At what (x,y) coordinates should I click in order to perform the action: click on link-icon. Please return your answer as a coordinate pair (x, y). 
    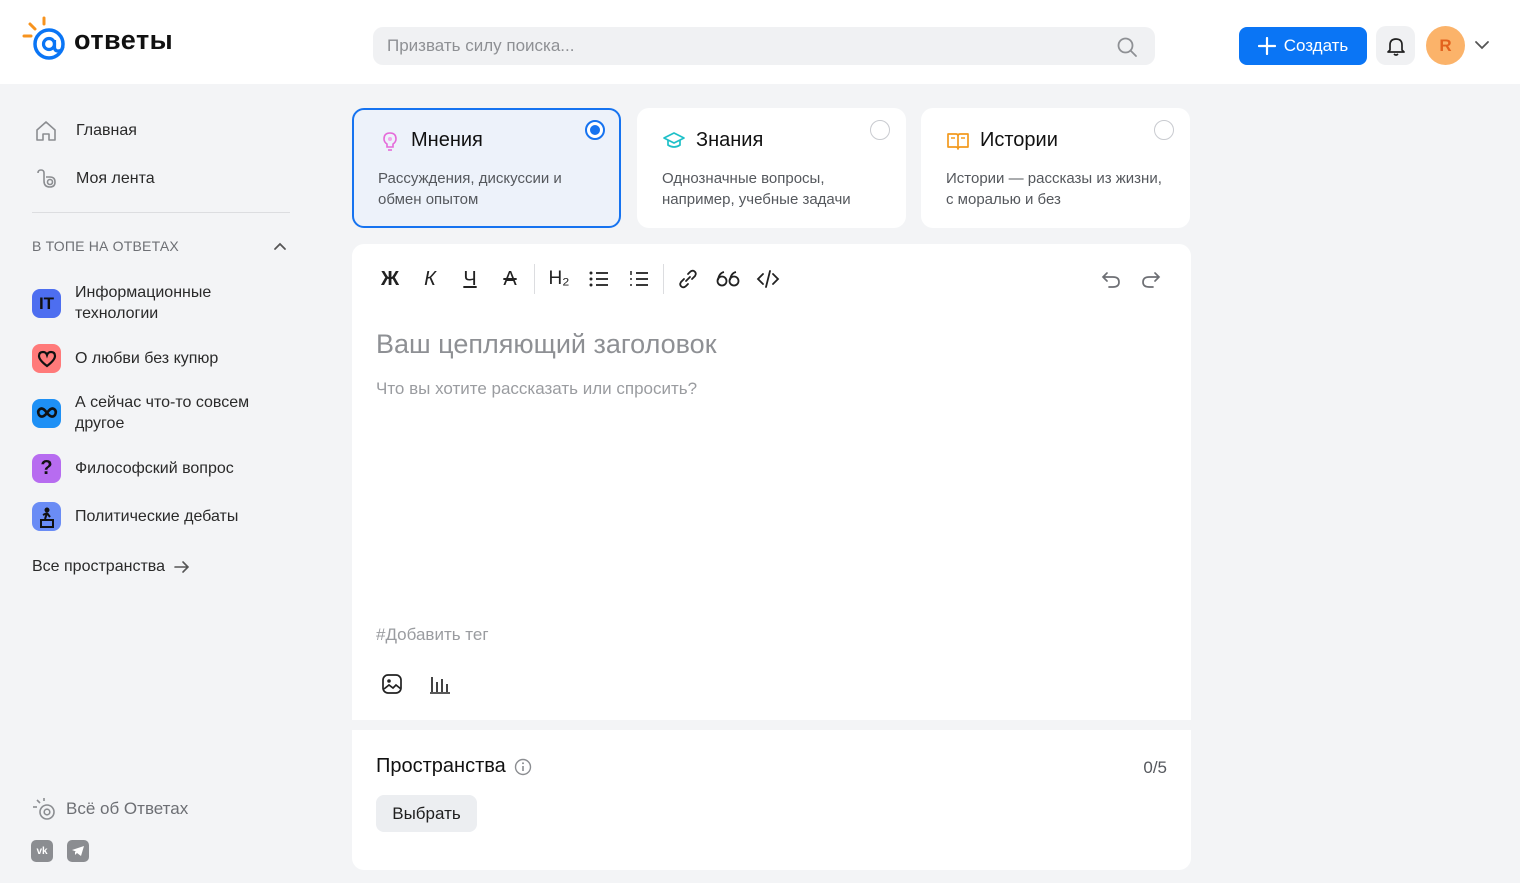
    Looking at the image, I should click on (688, 279).